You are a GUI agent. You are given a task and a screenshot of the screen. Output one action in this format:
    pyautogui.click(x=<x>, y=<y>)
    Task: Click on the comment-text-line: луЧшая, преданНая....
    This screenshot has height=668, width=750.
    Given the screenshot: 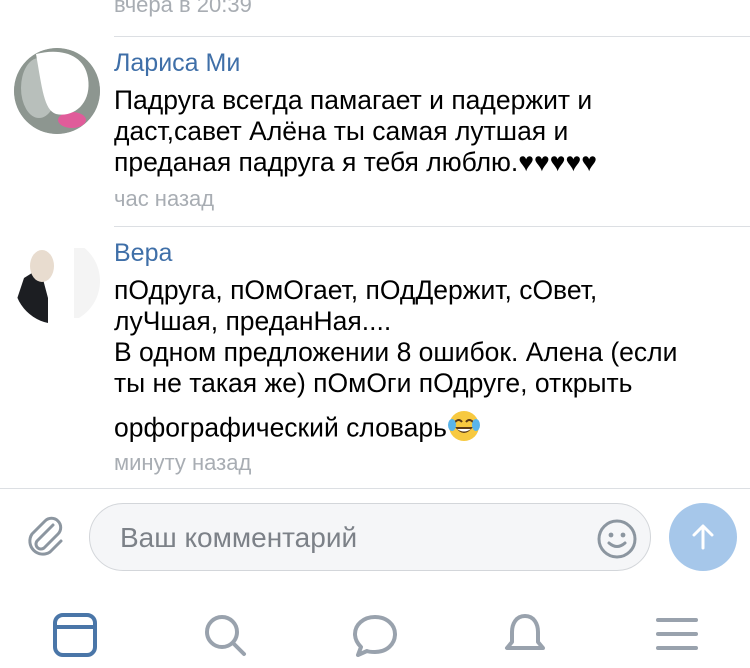 What is the action you would take?
    pyautogui.click(x=253, y=321)
    